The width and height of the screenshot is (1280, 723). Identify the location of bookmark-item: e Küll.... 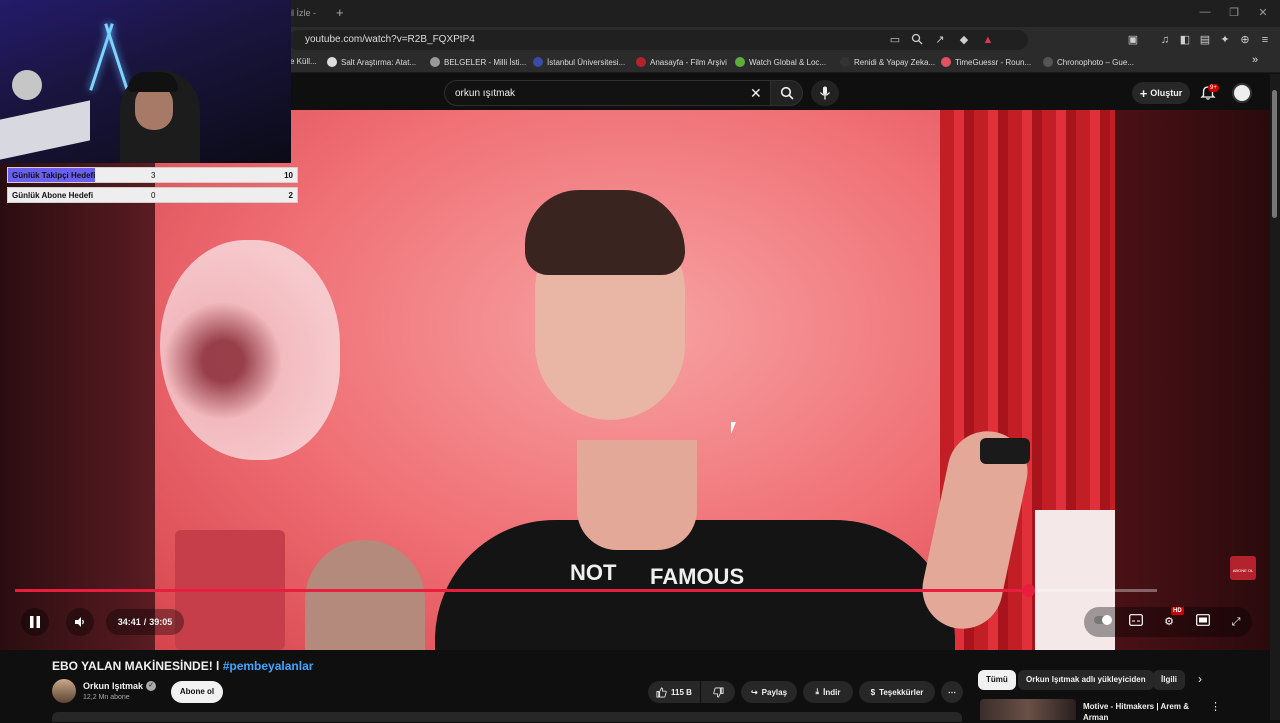
(303, 61).